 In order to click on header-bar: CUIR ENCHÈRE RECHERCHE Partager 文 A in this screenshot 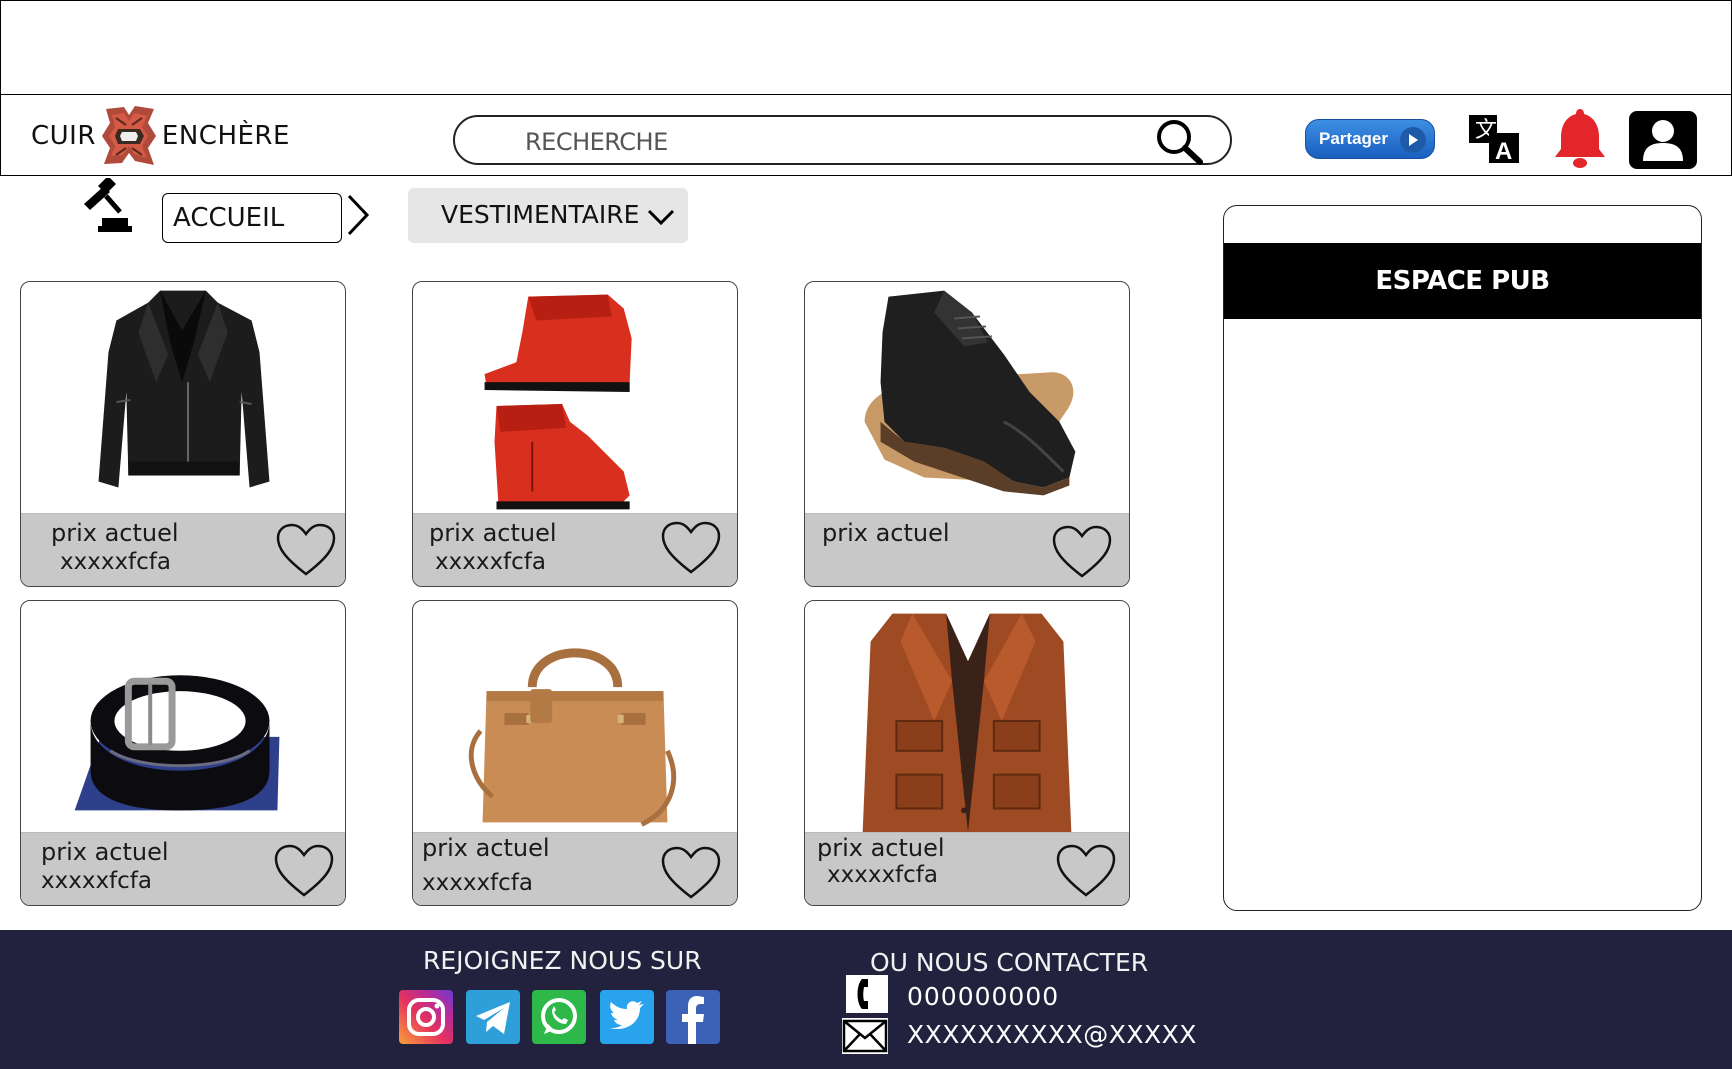, I will do `click(866, 135)`.